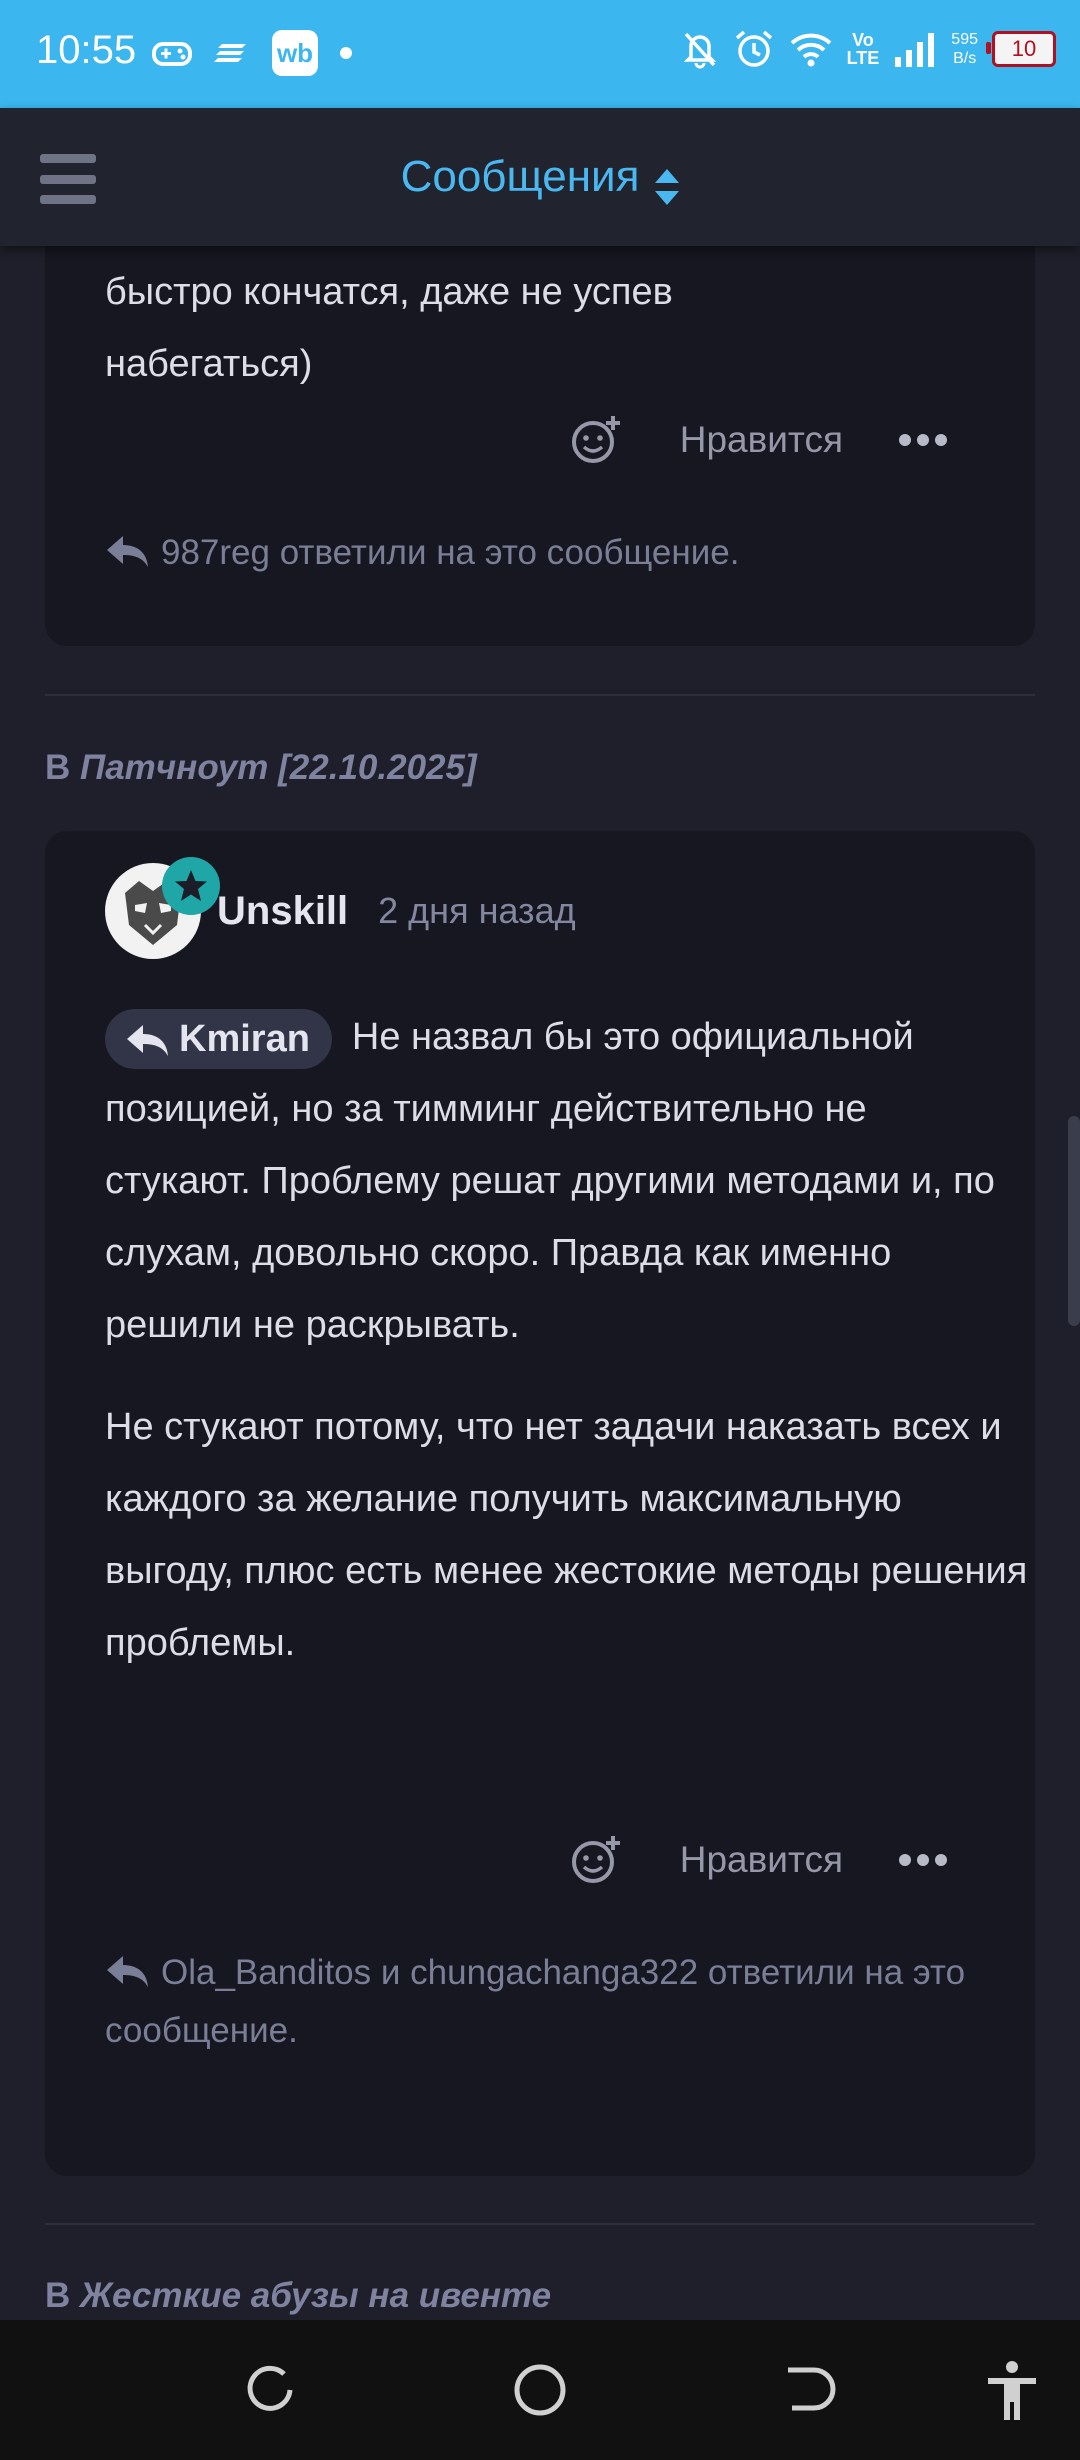 This screenshot has width=1080, height=2460. I want to click on app-header: Сообщения, so click(540, 177).